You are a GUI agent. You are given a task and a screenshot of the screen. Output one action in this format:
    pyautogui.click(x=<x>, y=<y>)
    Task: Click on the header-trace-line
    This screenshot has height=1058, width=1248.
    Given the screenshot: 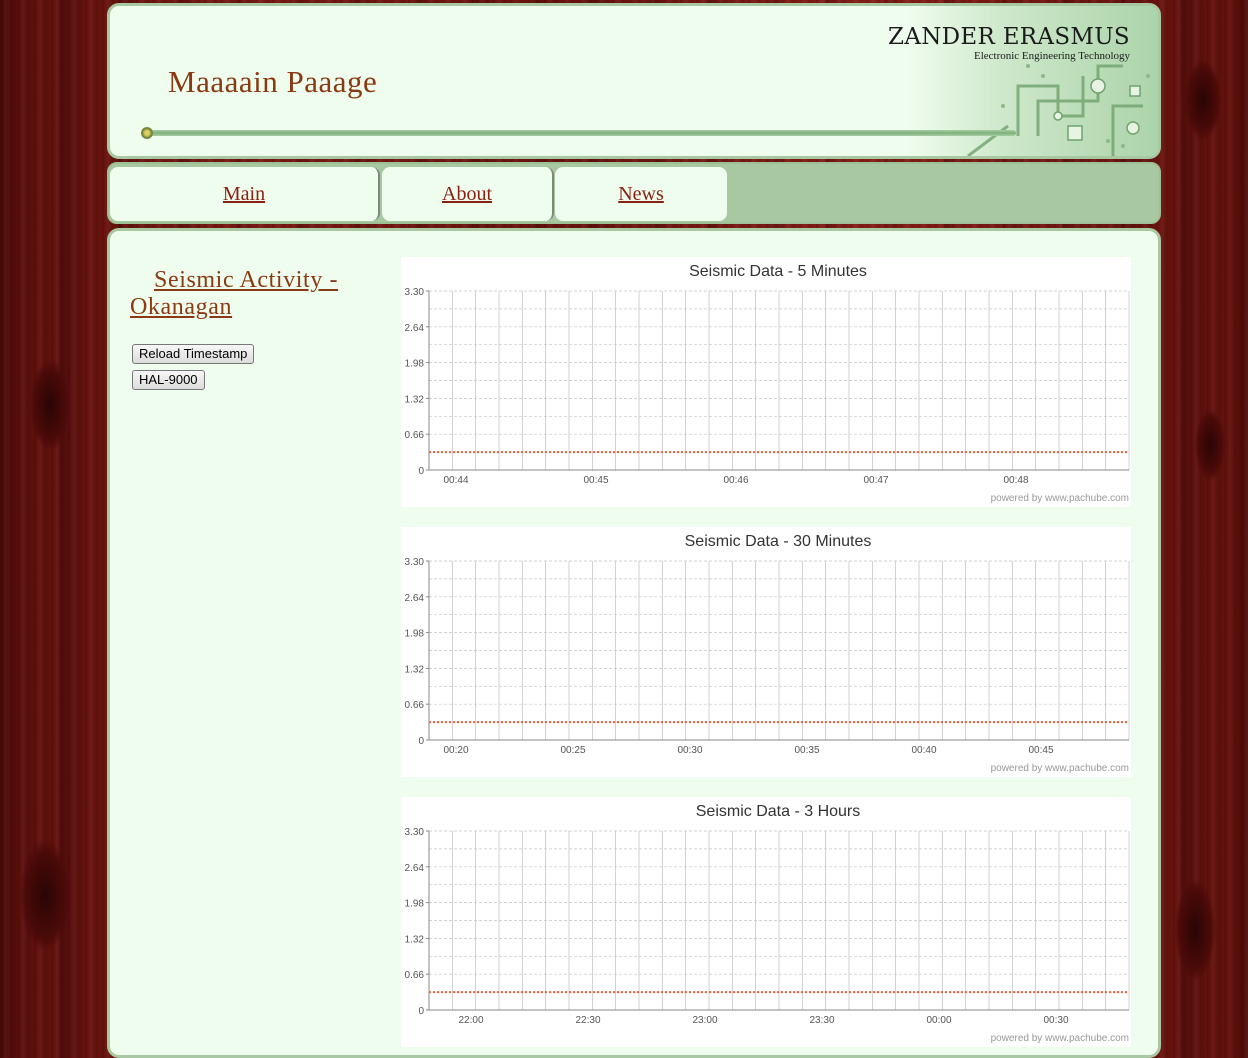 What is the action you would take?
    pyautogui.click(x=581, y=133)
    